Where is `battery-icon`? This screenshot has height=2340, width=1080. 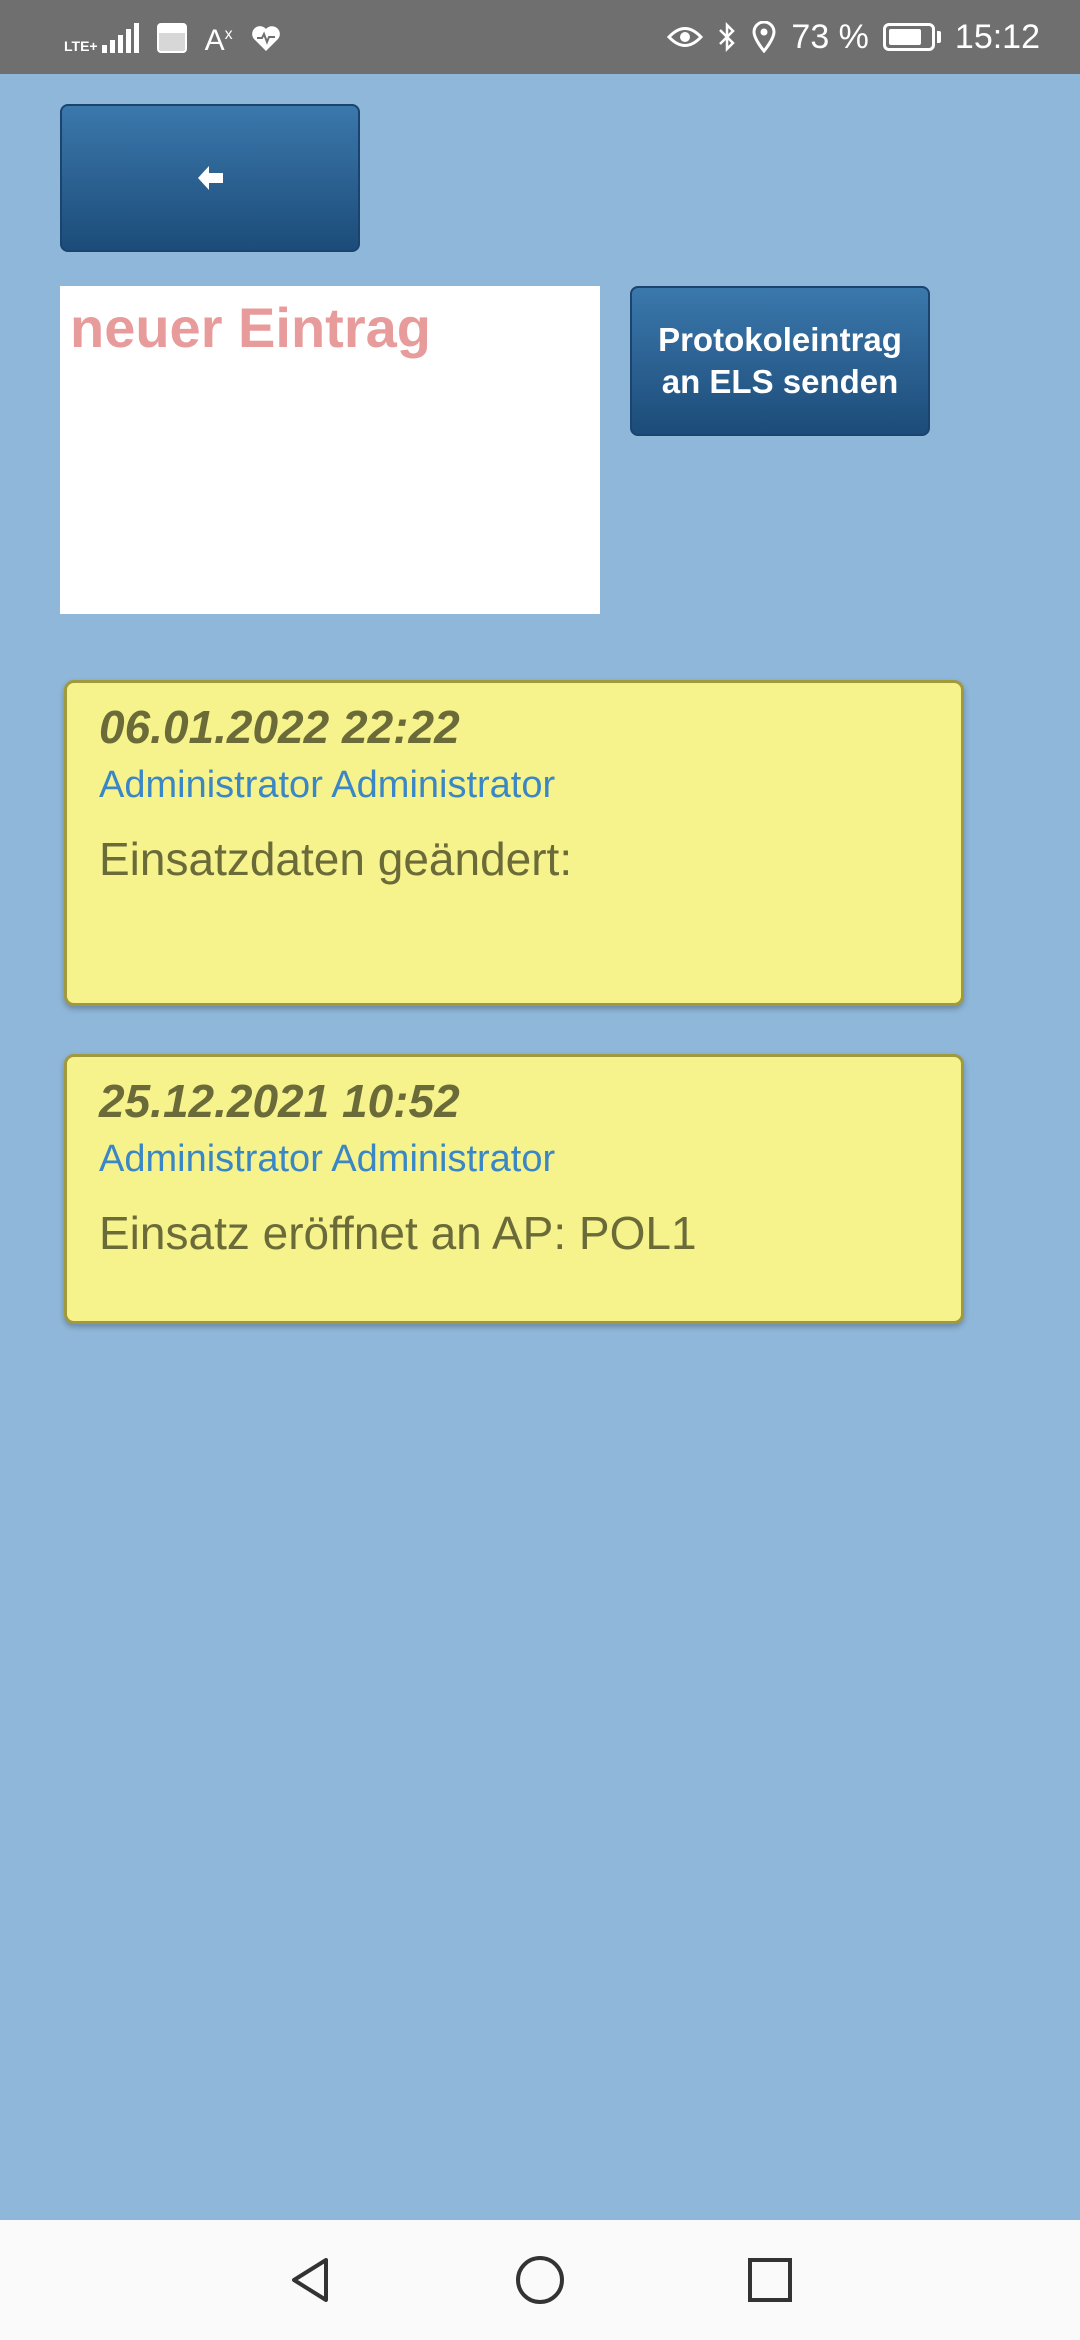
battery-icon is located at coordinates (911, 37).